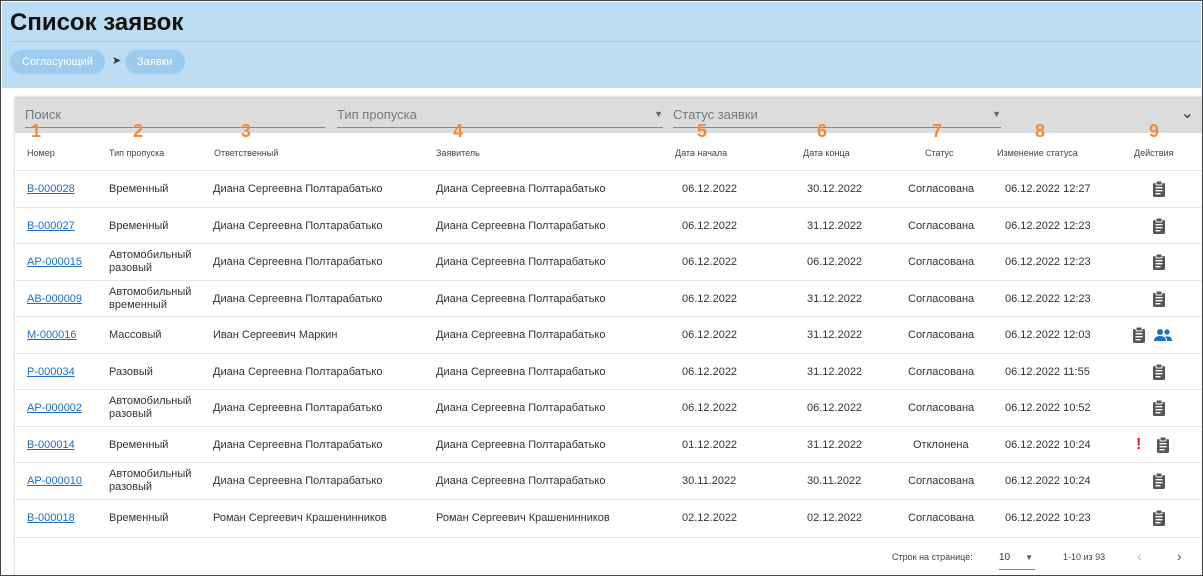 The height and width of the screenshot is (576, 1203). Describe the element at coordinates (1187, 113) in the screenshot. I see `chevron-down-icon: ⌄` at that location.